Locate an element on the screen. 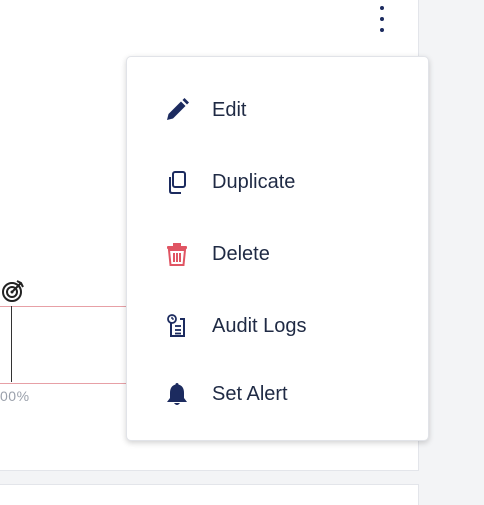  menu-item-edit: Edit is located at coordinates (277, 110).